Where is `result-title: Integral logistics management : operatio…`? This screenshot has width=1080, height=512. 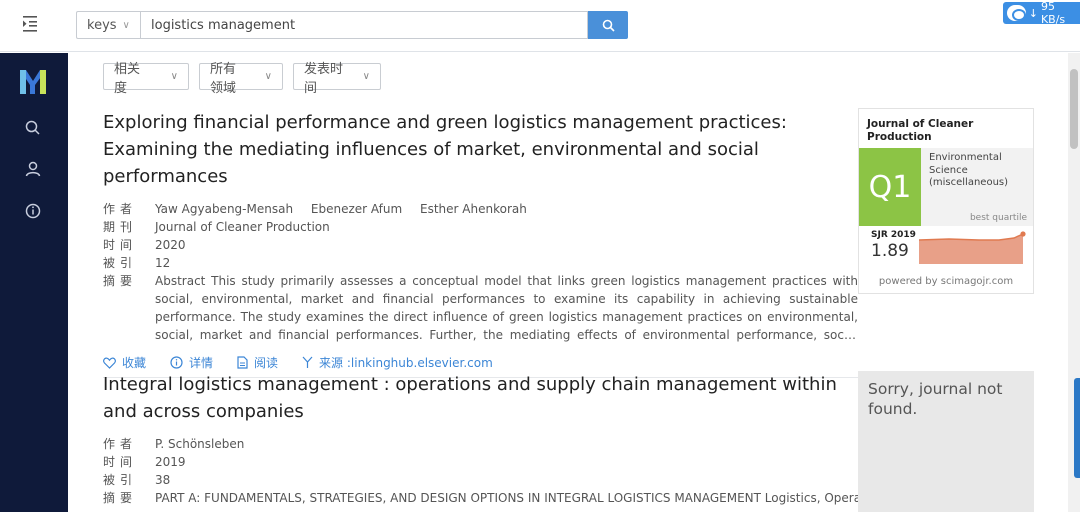 result-title: Integral logistics management : operatio… is located at coordinates (480, 398).